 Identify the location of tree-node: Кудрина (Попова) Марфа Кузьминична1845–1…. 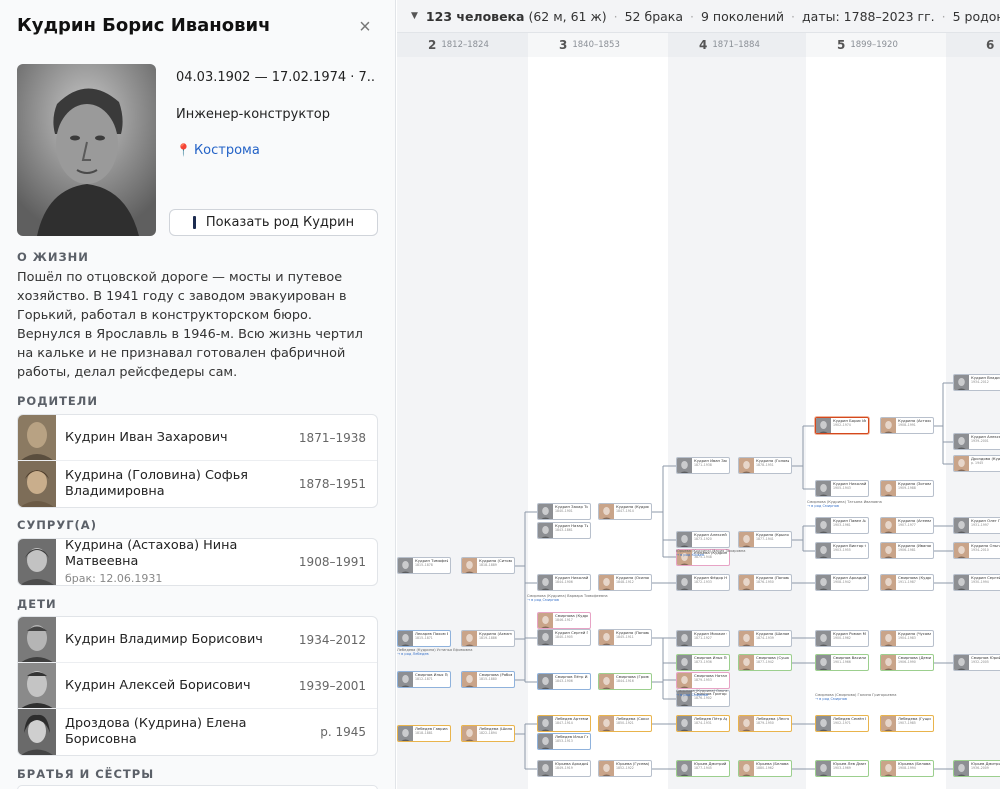
(625, 637).